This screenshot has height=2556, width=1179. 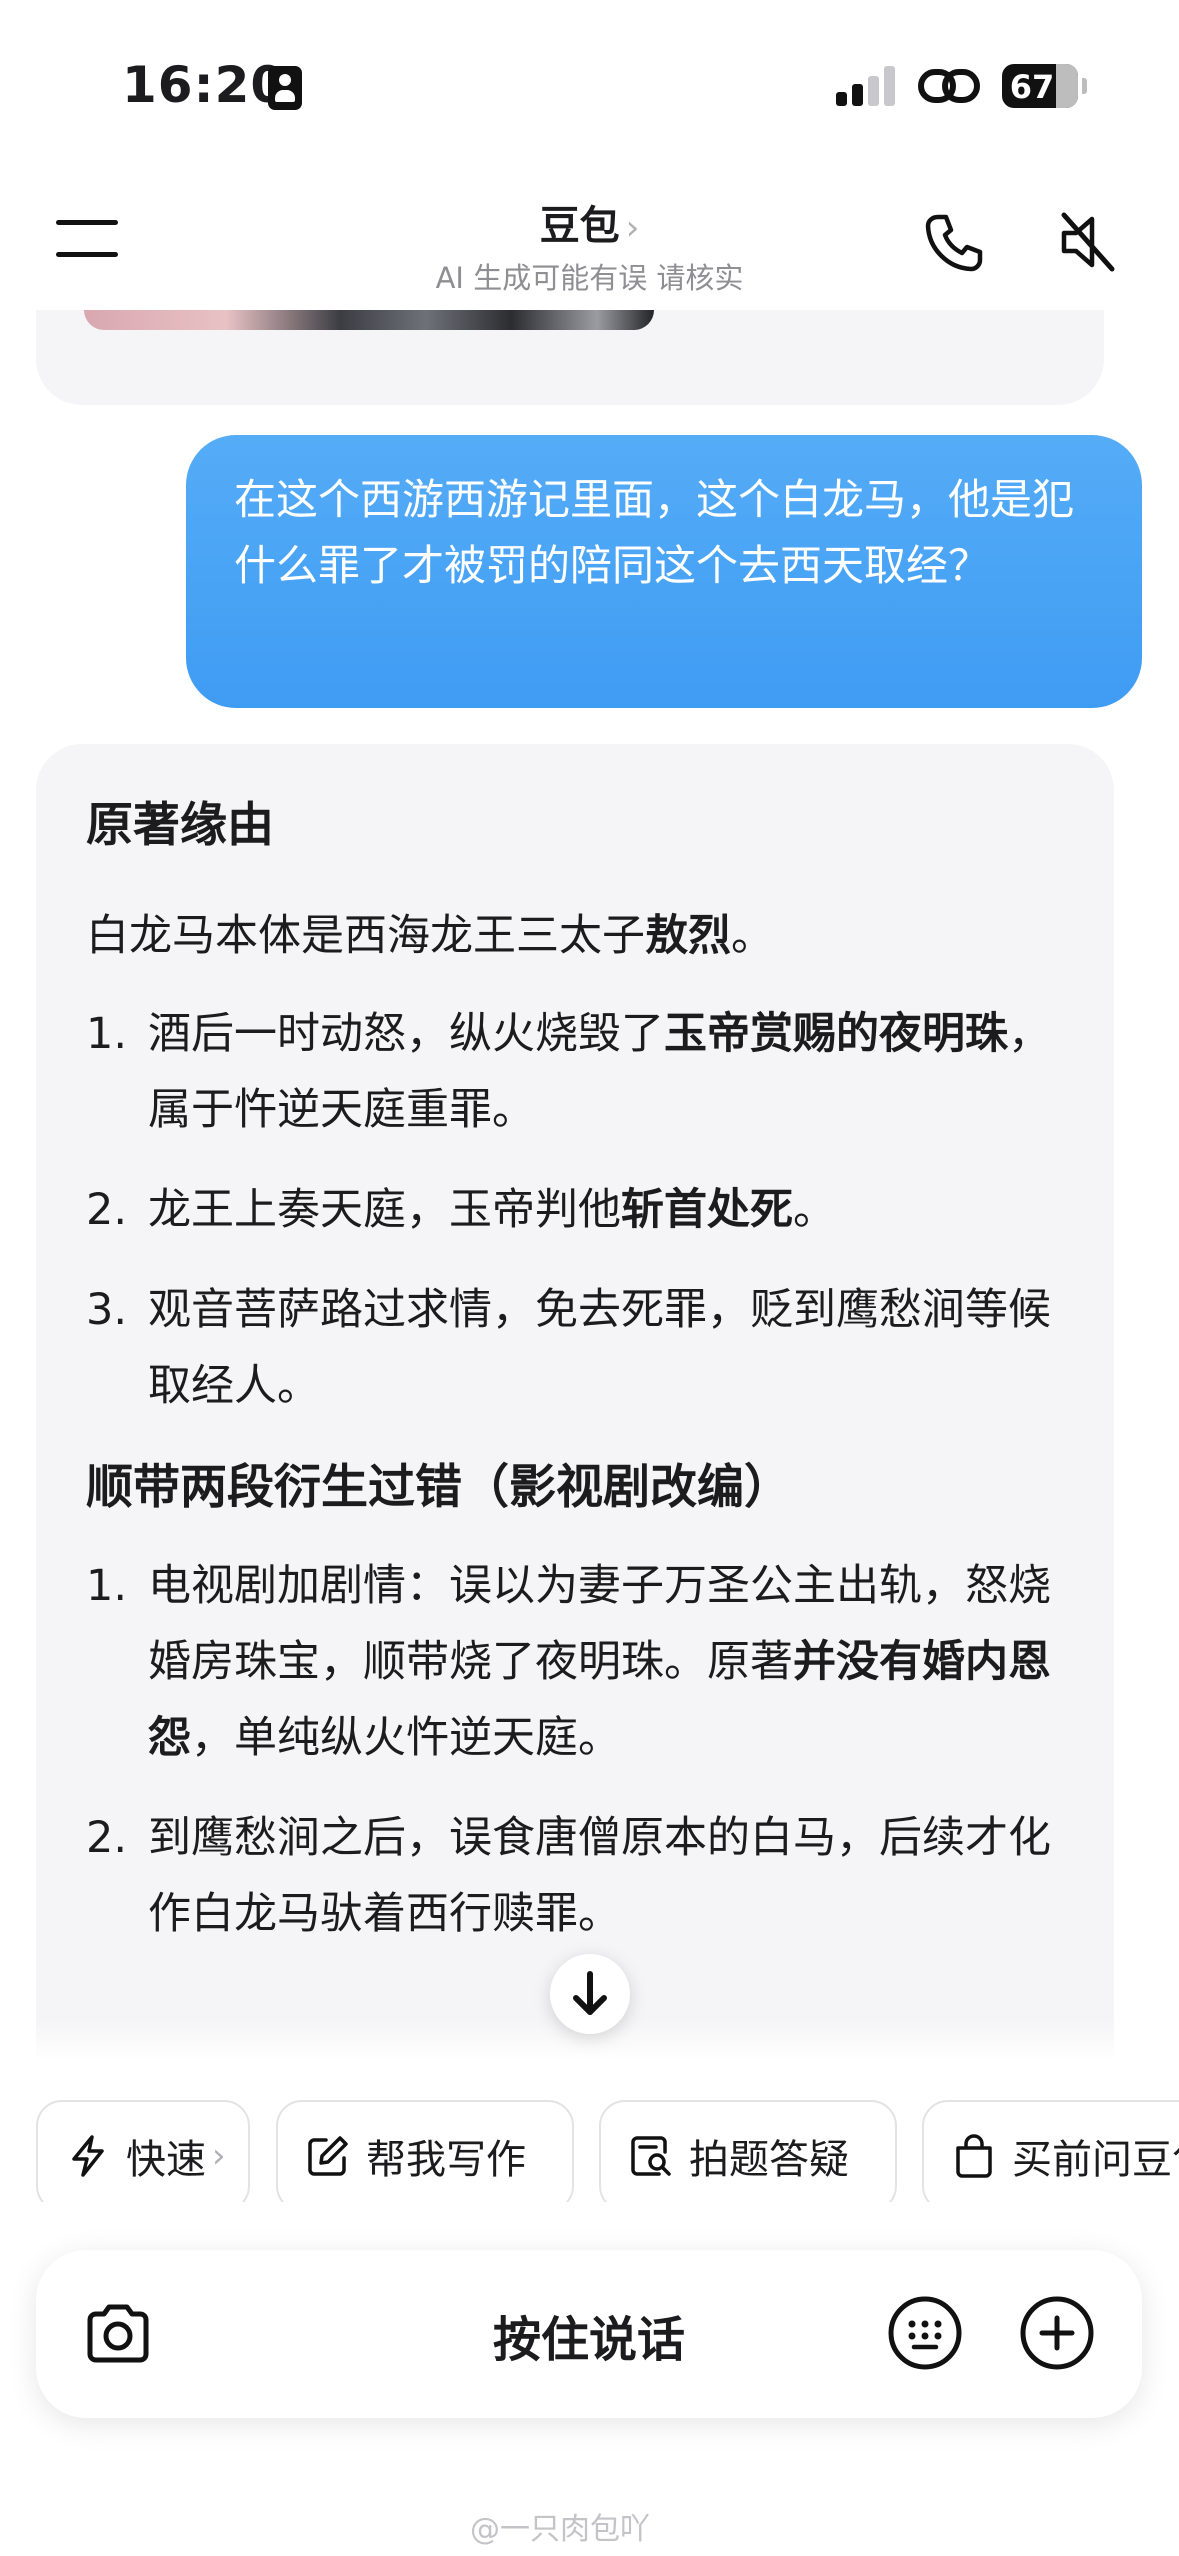 What do you see at coordinates (1057, 2333) in the screenshot?
I see `plus-icon` at bounding box center [1057, 2333].